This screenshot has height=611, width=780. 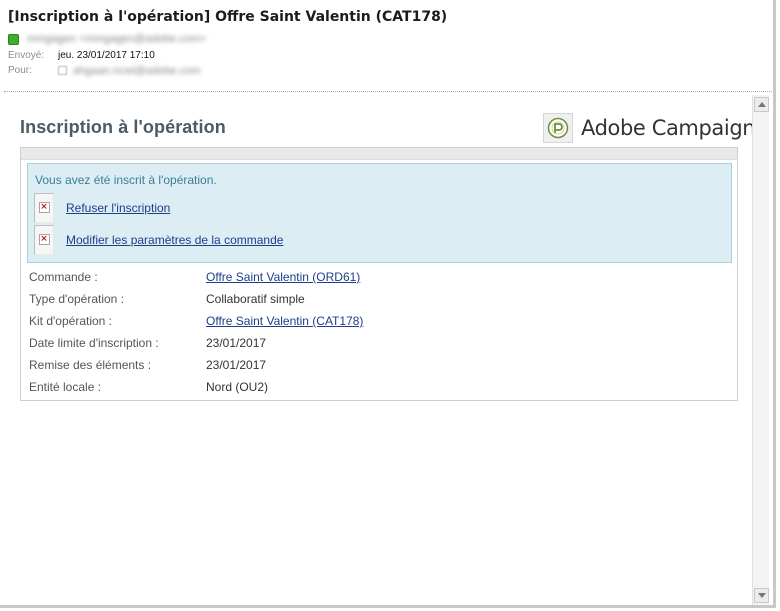 I want to click on adobe-campaign-logo-icon, so click(x=558, y=128).